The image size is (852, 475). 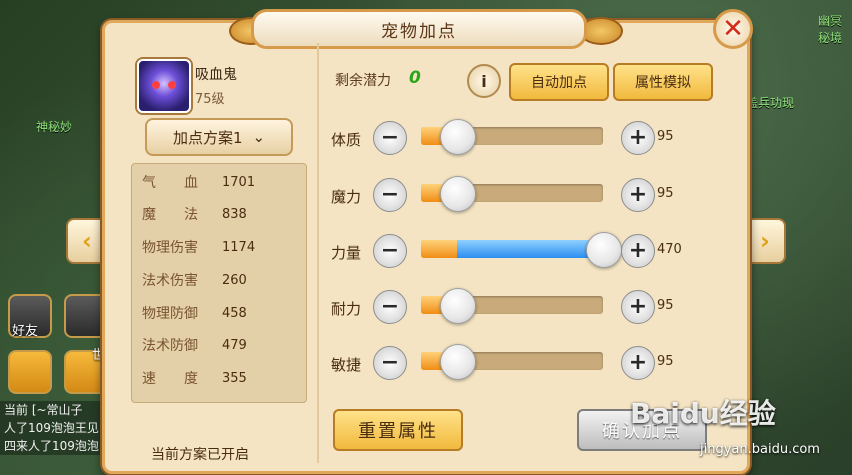 What do you see at coordinates (200, 455) in the screenshot?
I see `plan-status-text: 当前方案已开启` at bounding box center [200, 455].